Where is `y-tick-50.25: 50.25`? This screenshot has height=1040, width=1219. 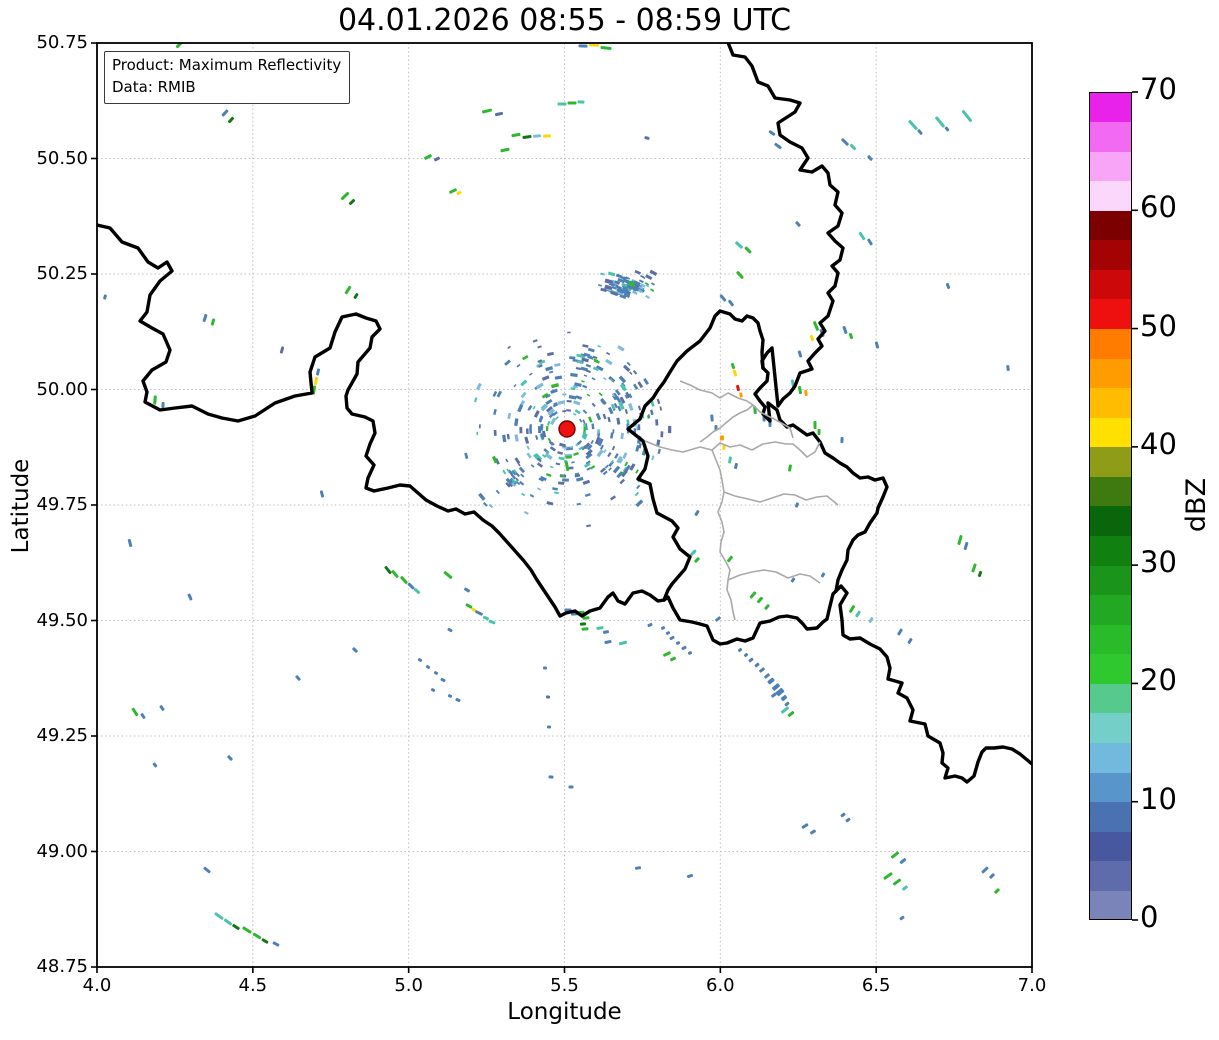 y-tick-50.25: 50.25 is located at coordinates (62, 273).